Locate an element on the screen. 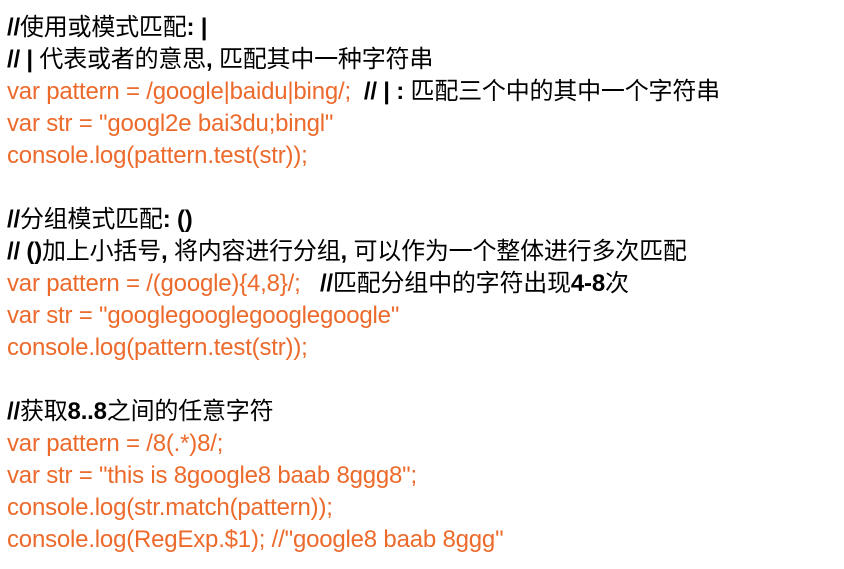 The image size is (844, 569). comment-text: : () is located at coordinates (177, 219).